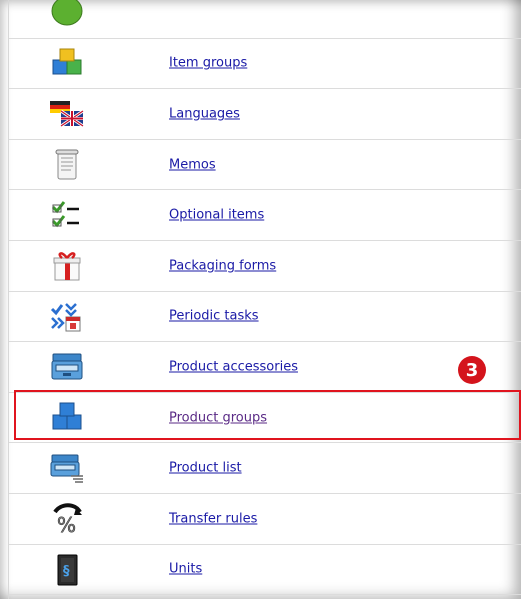 The width and height of the screenshot is (521, 599). I want to click on languages-flags-icon, so click(67, 114).